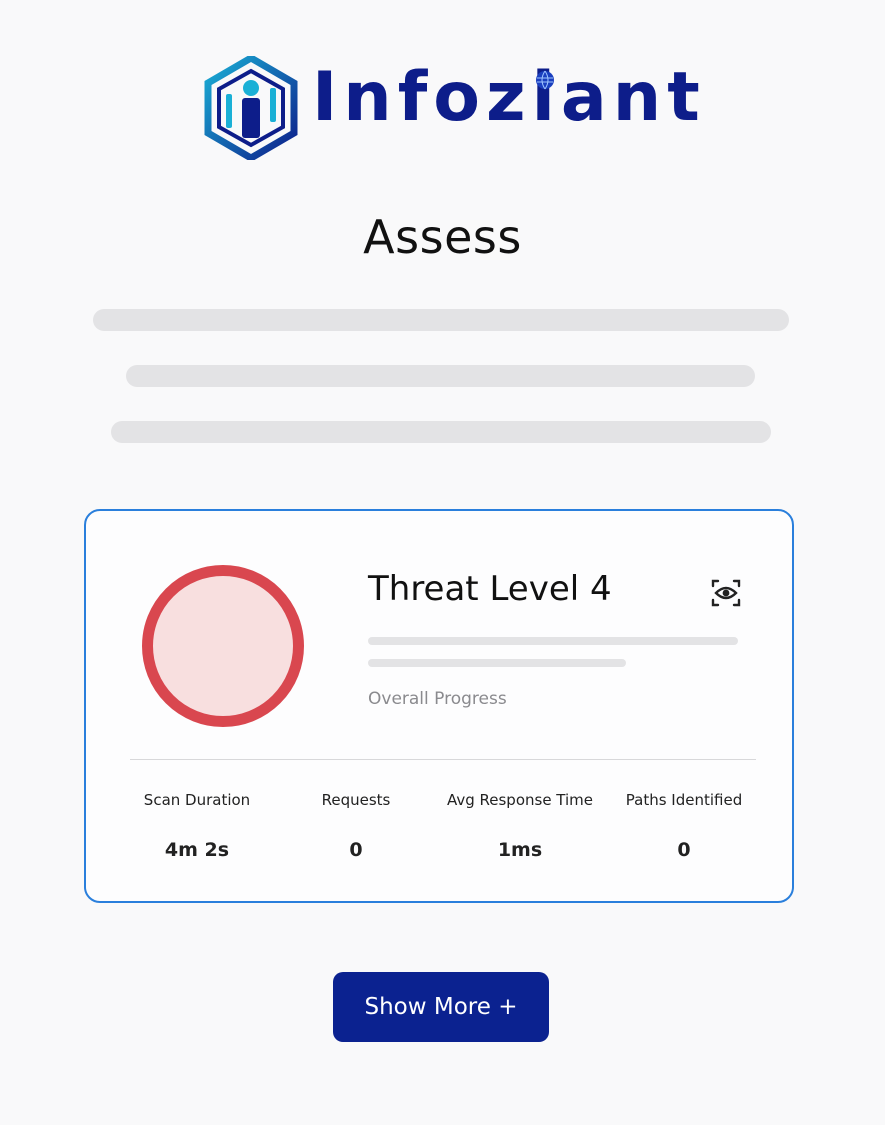 The width and height of the screenshot is (885, 1125). I want to click on eye-scan-icon, so click(726, 593).